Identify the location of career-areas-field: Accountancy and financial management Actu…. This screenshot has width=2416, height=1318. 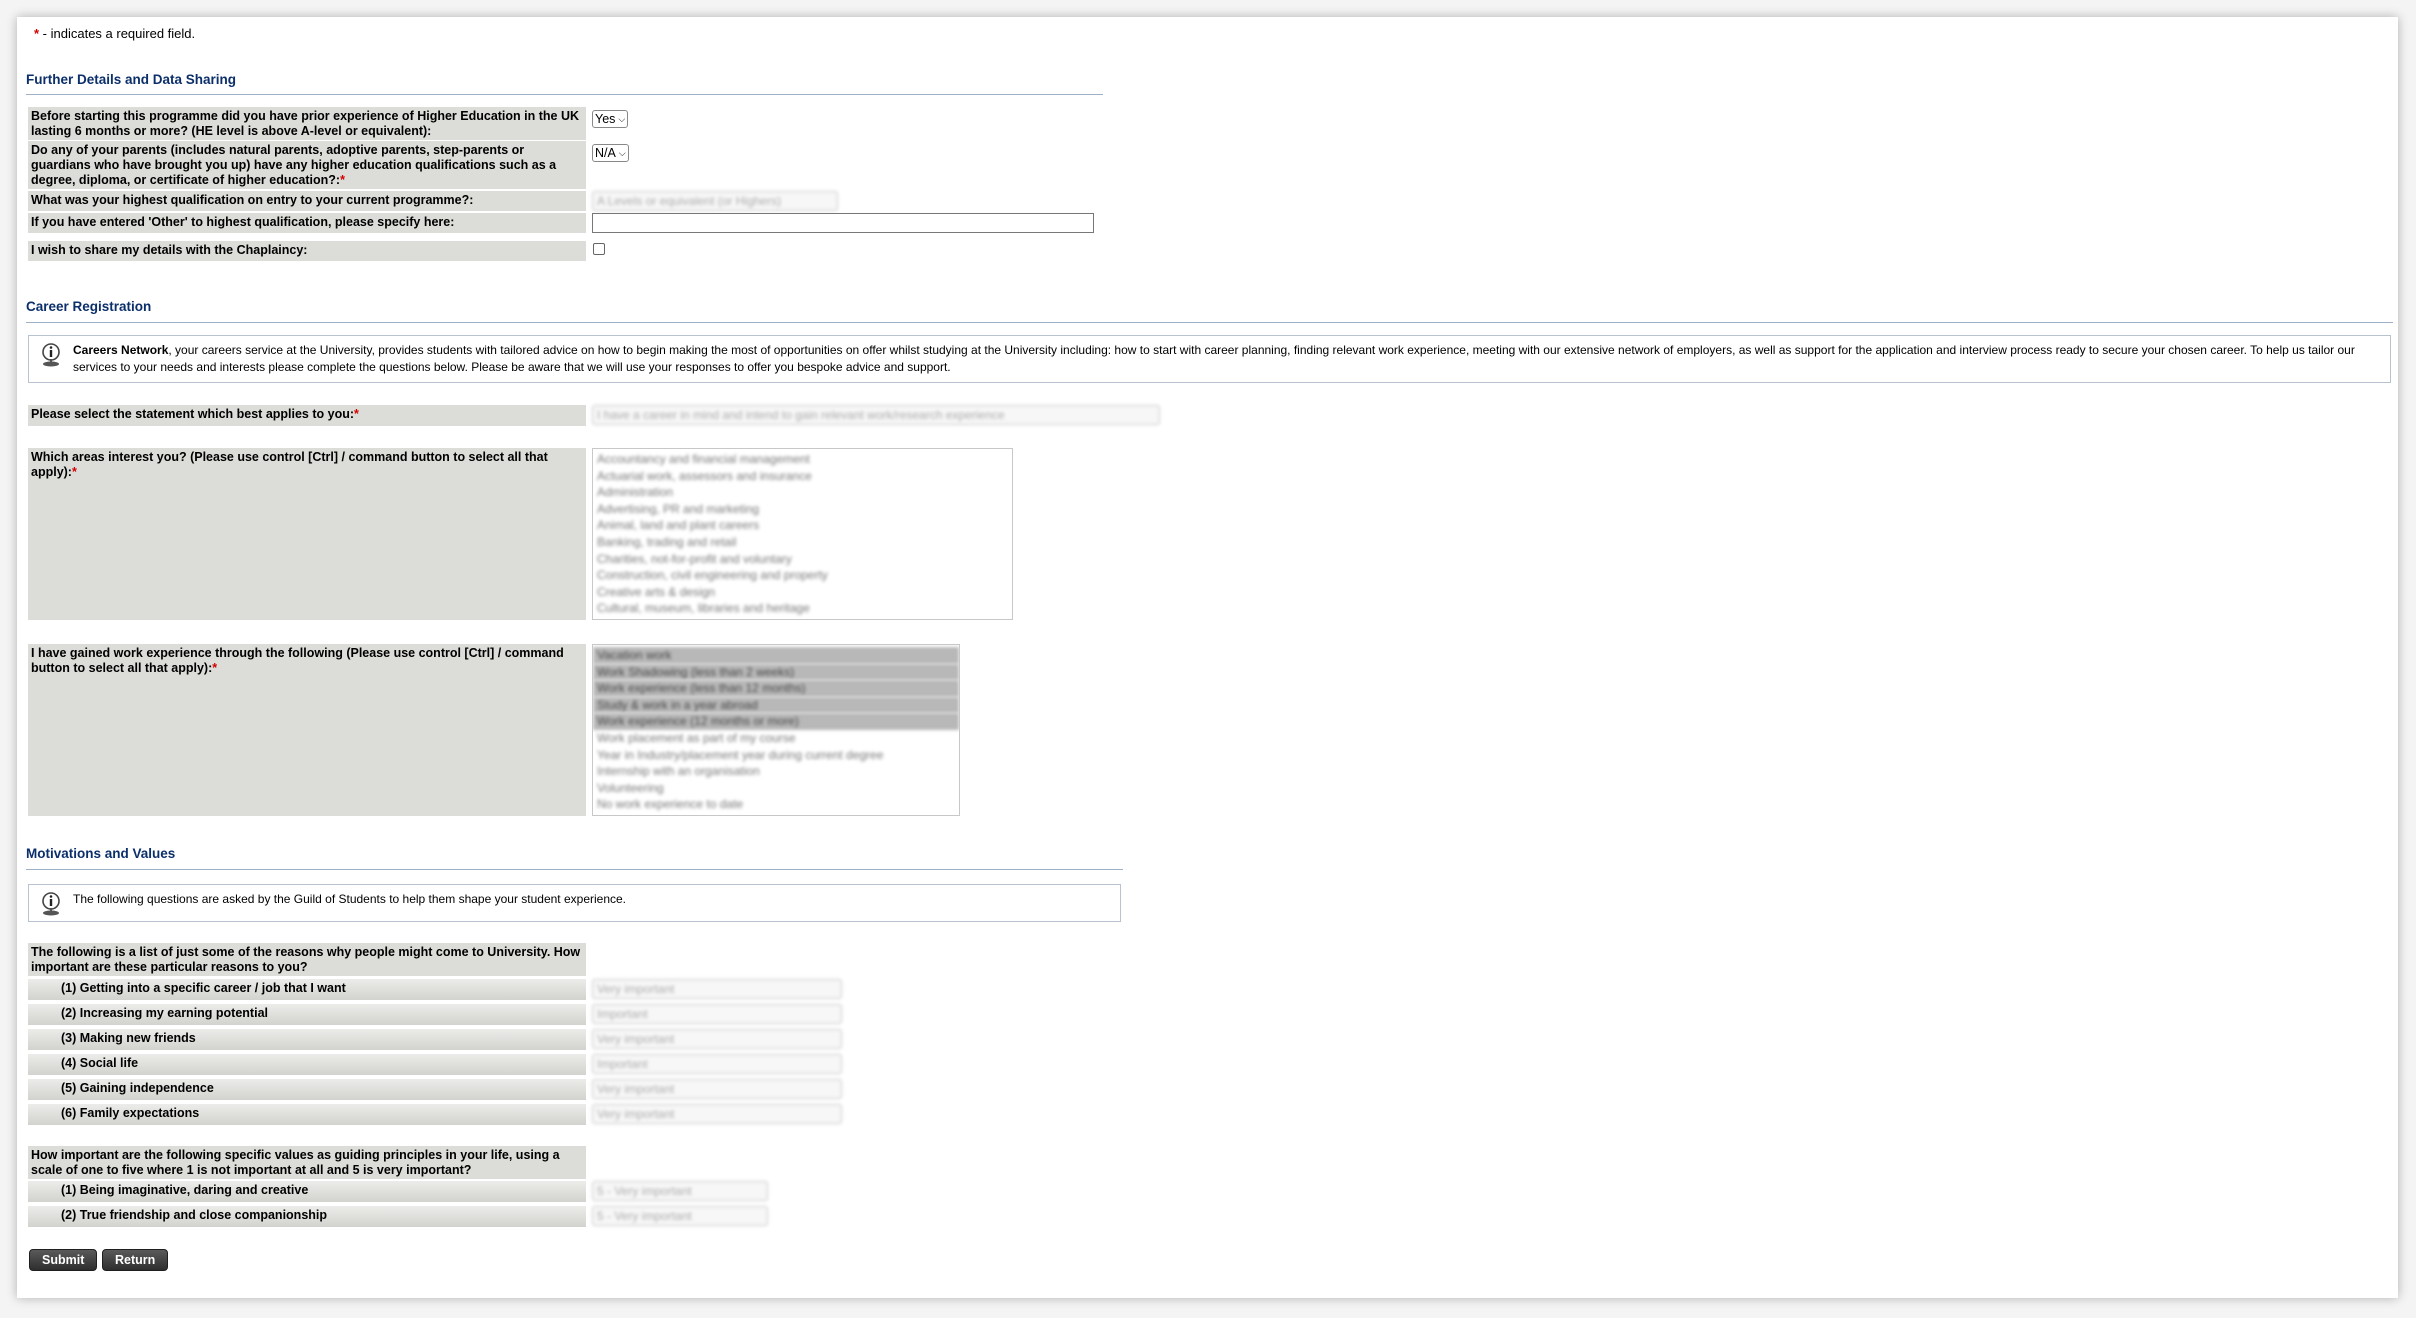
(802, 534).